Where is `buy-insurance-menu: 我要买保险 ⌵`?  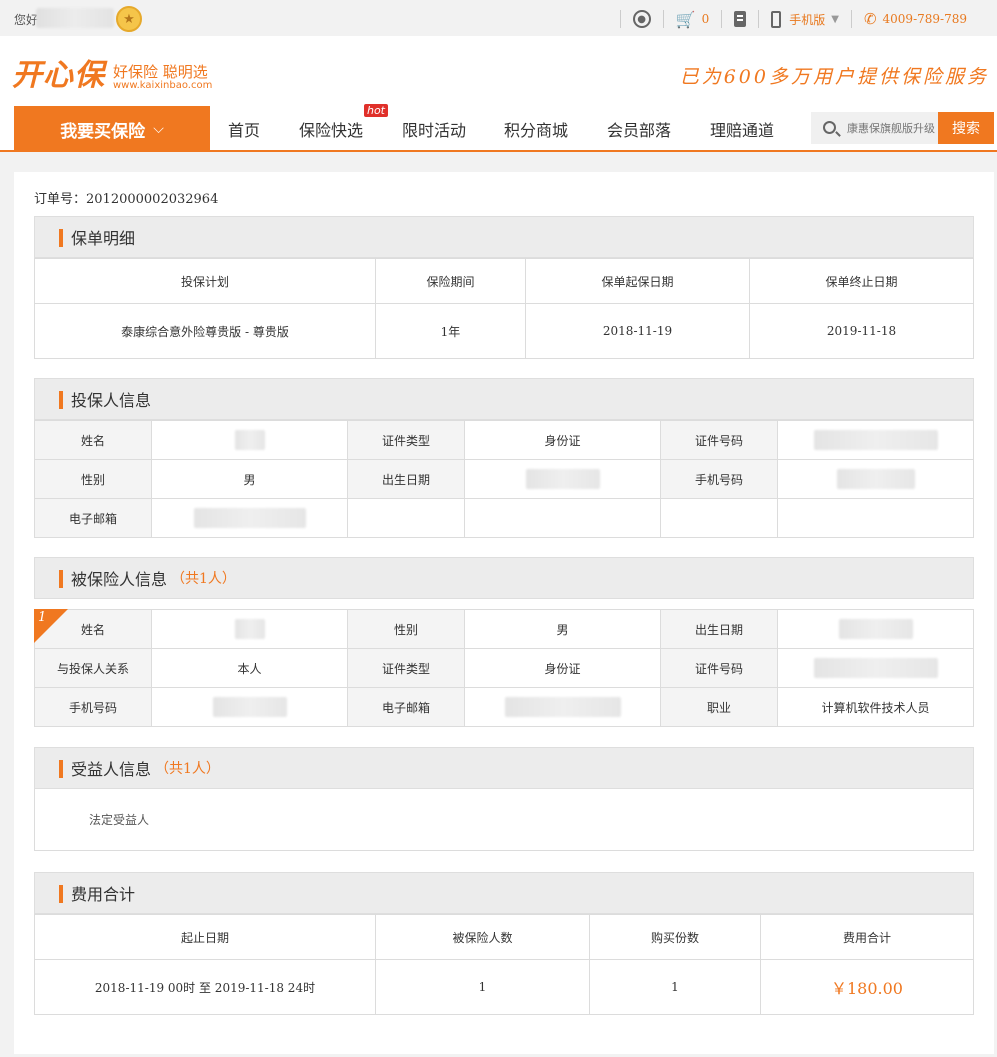 buy-insurance-menu: 我要买保险 ⌵ is located at coordinates (112, 129).